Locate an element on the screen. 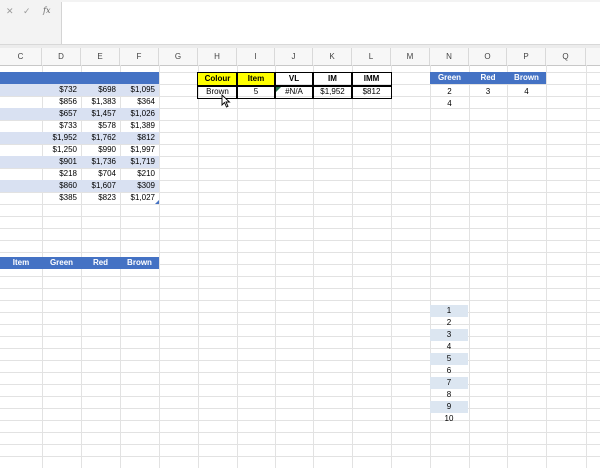 The image size is (600, 468). imm-result: $812 is located at coordinates (371, 92).